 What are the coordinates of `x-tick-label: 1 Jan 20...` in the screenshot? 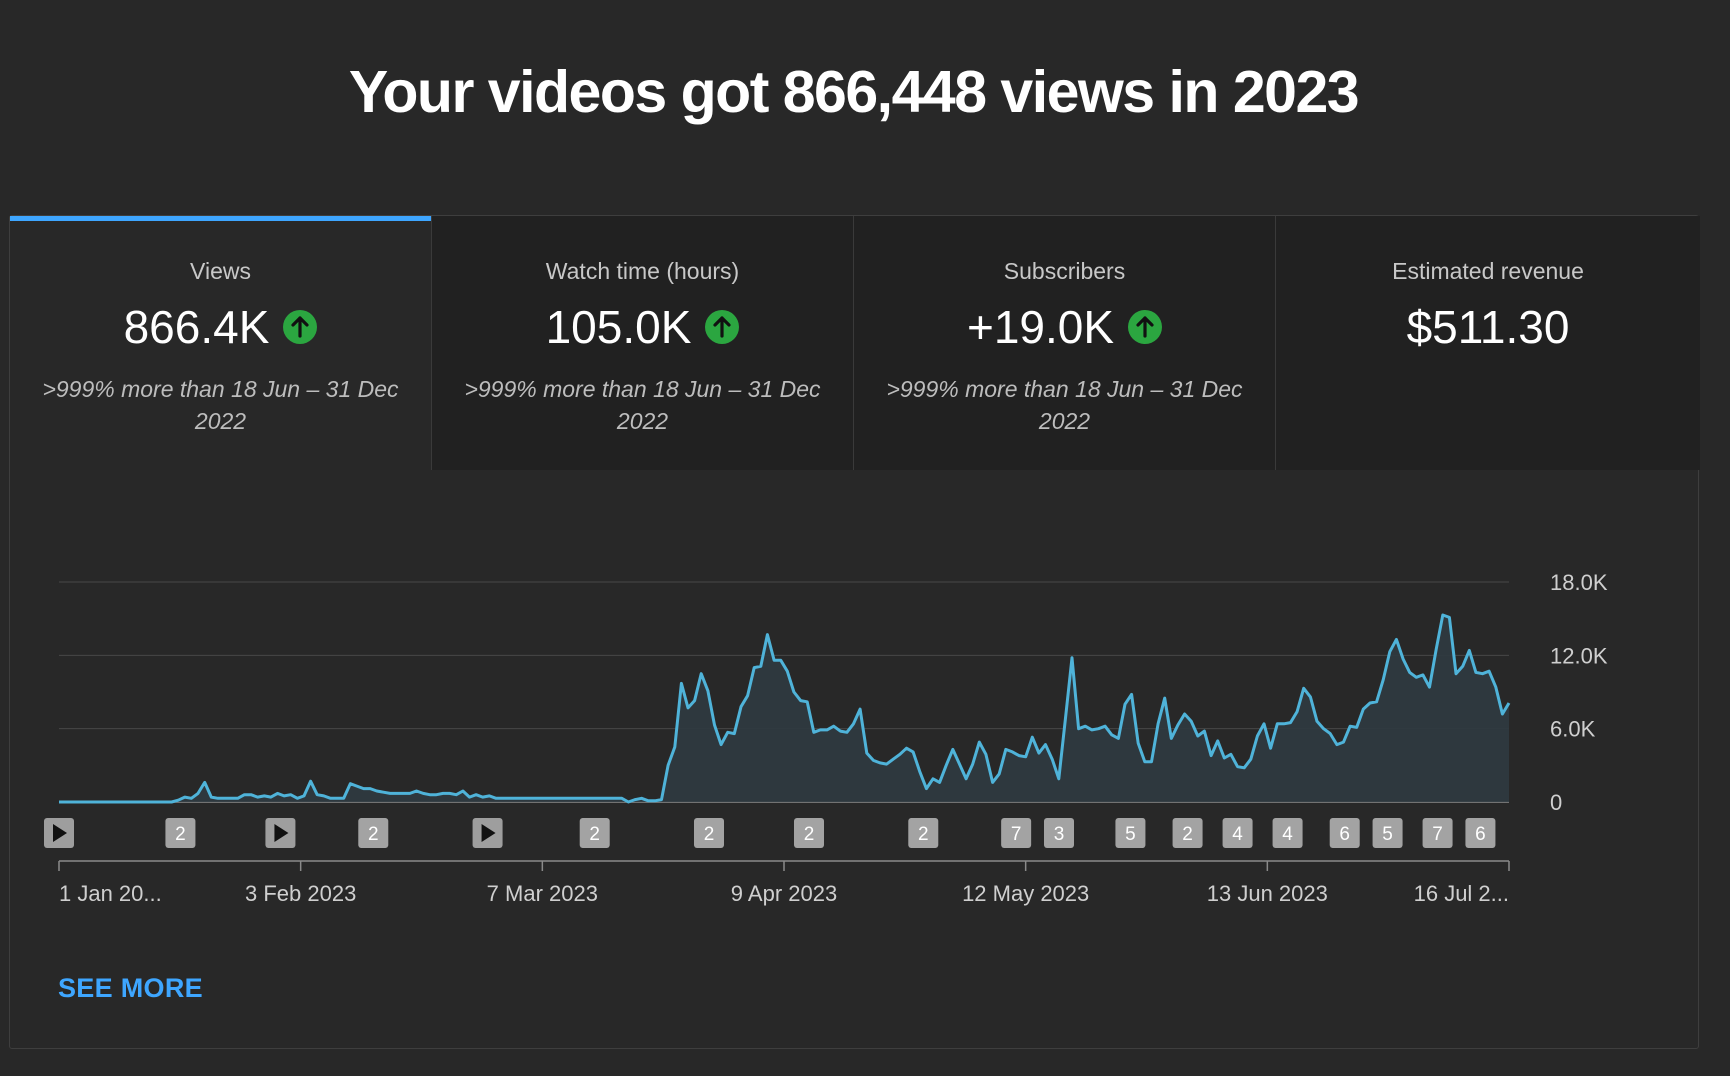 It's located at (110, 893).